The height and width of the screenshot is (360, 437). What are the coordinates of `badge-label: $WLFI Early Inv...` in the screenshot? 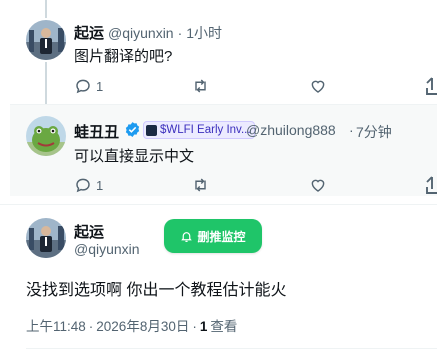 It's located at (205, 130).